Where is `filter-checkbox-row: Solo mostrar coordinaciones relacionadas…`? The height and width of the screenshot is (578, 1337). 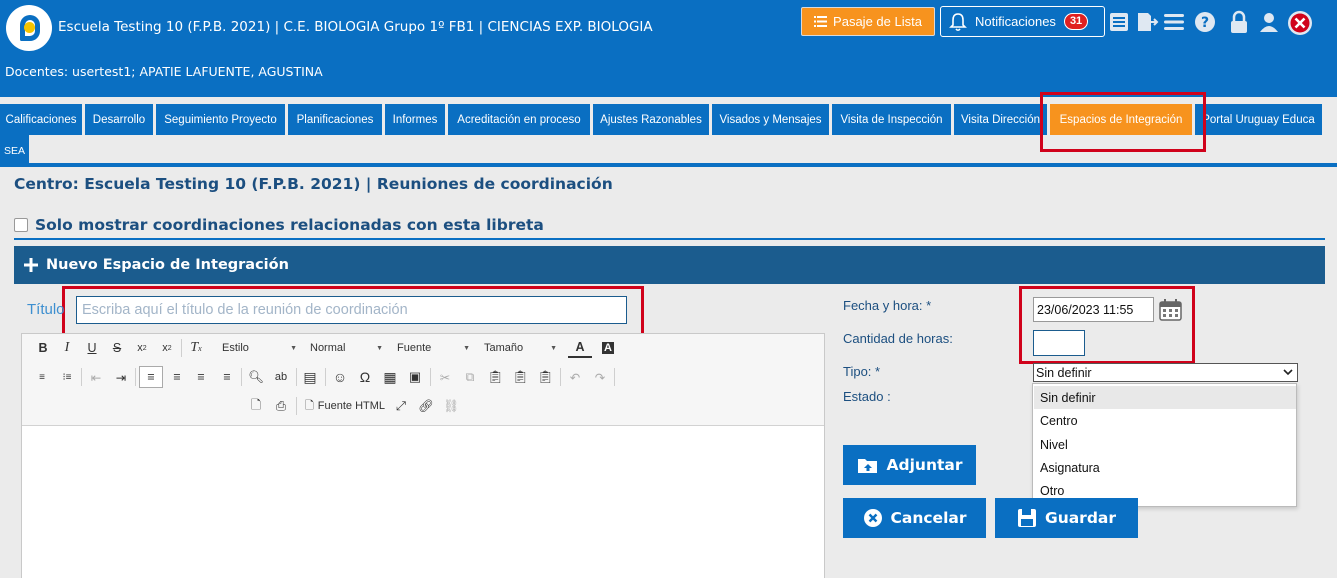 filter-checkbox-row: Solo mostrar coordinaciones relacionadas… is located at coordinates (279, 225).